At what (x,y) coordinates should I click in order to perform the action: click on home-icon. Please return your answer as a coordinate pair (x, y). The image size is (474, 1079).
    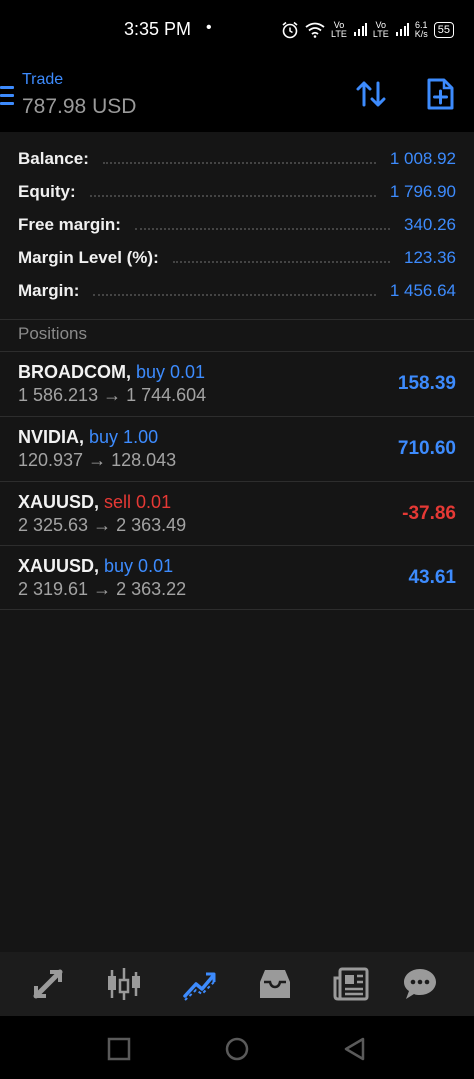
    Looking at the image, I should click on (237, 1049).